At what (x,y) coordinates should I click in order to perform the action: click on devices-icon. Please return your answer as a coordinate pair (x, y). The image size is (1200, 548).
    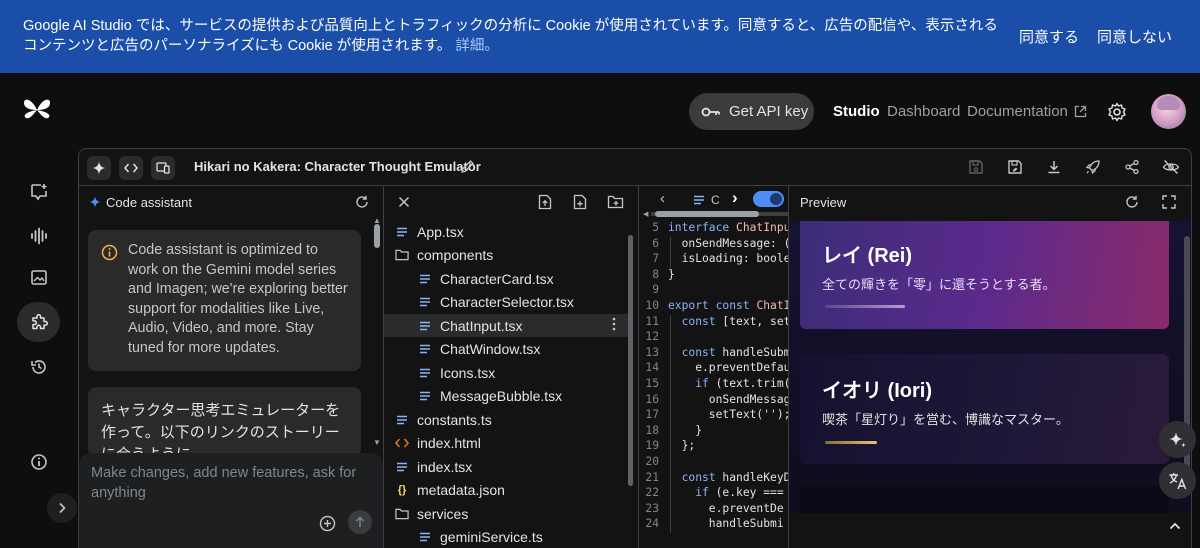
    Looking at the image, I should click on (163, 168).